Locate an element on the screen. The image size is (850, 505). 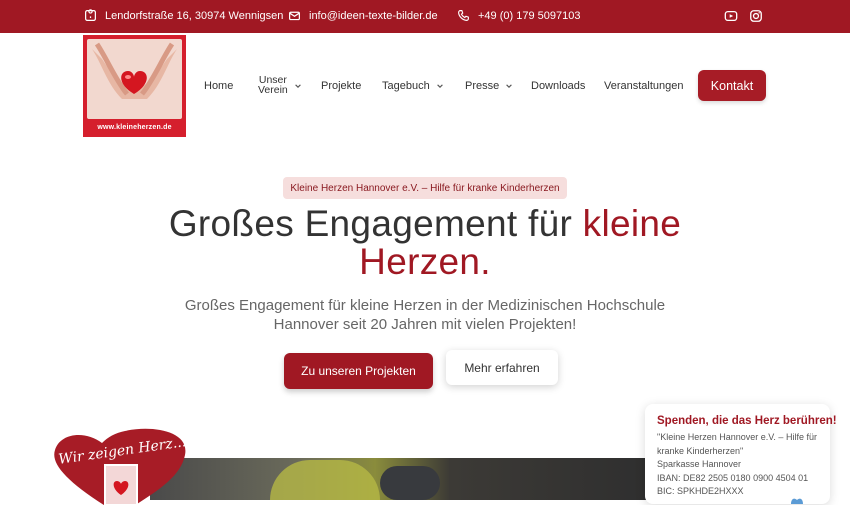
logo-url: www.kleineherzen.de is located at coordinates (134, 127).